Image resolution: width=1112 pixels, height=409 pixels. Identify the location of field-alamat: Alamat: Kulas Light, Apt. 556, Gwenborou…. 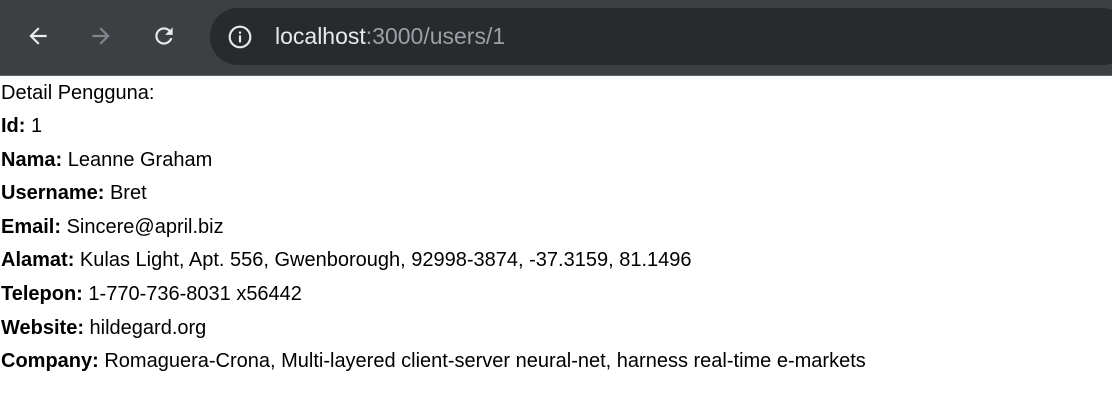
(556, 261).